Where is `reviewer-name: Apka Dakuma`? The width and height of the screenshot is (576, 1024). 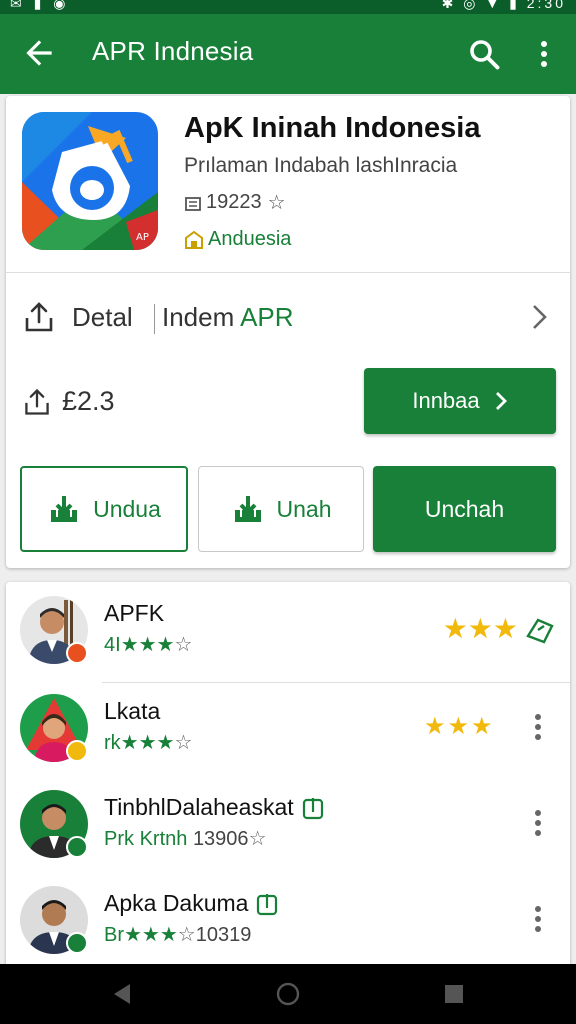
reviewer-name: Apka Dakuma is located at coordinates (191, 903).